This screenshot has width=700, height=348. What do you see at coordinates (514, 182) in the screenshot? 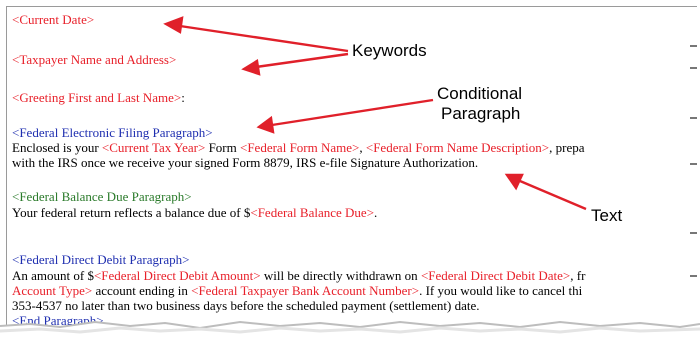
I see `text-arrow-head` at bounding box center [514, 182].